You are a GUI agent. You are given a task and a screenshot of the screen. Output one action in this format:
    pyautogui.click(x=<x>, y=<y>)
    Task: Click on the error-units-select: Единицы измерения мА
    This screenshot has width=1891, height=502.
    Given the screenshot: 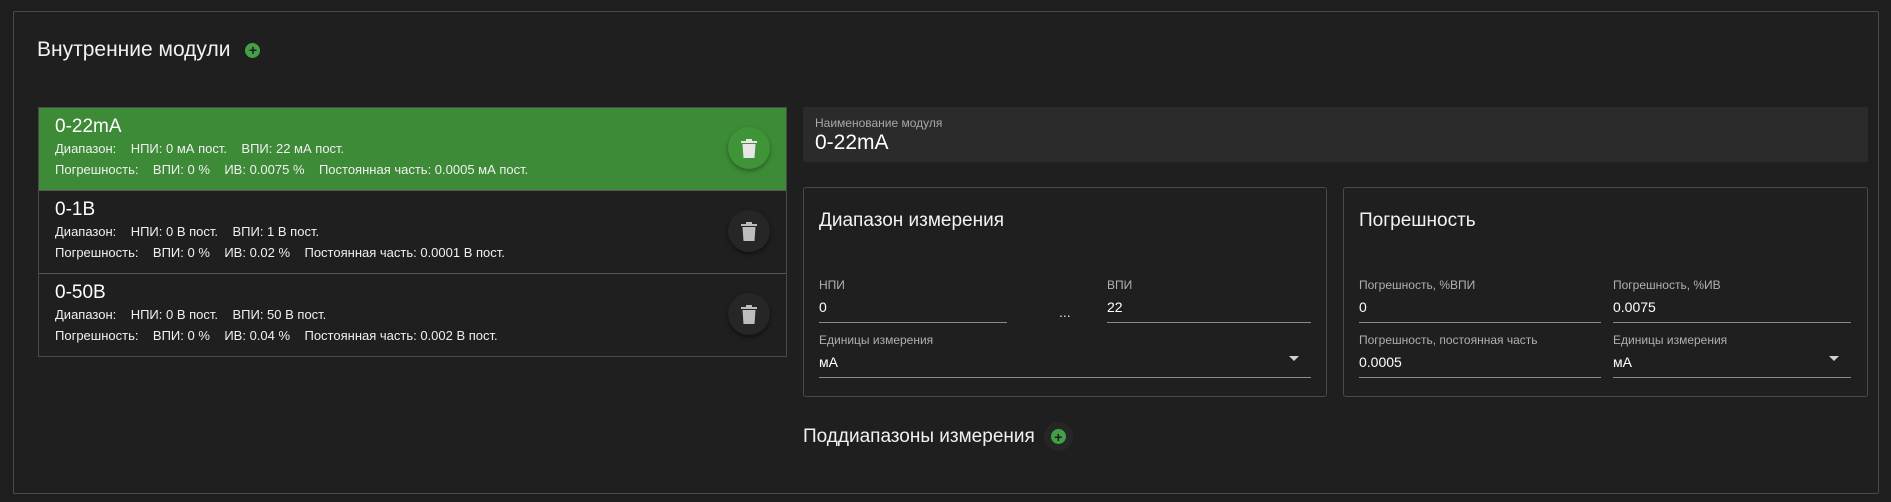 What is the action you would take?
    pyautogui.click(x=1732, y=355)
    